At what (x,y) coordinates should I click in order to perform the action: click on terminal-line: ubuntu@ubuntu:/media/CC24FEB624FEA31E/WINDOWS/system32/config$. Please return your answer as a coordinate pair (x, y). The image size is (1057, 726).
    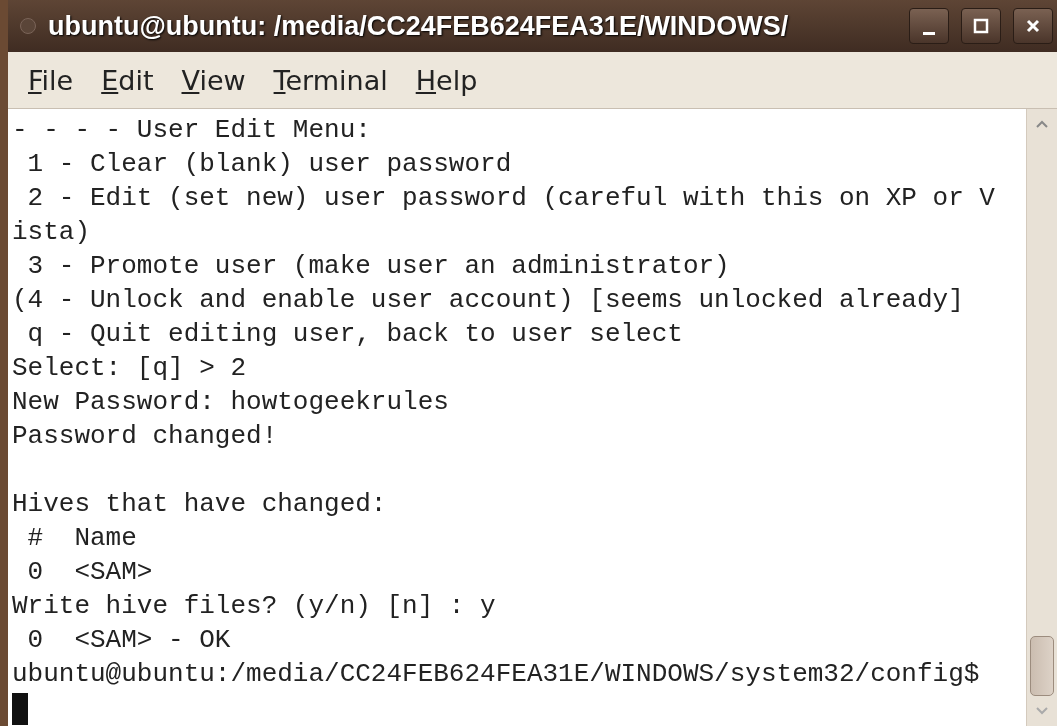
    Looking at the image, I should click on (496, 674).